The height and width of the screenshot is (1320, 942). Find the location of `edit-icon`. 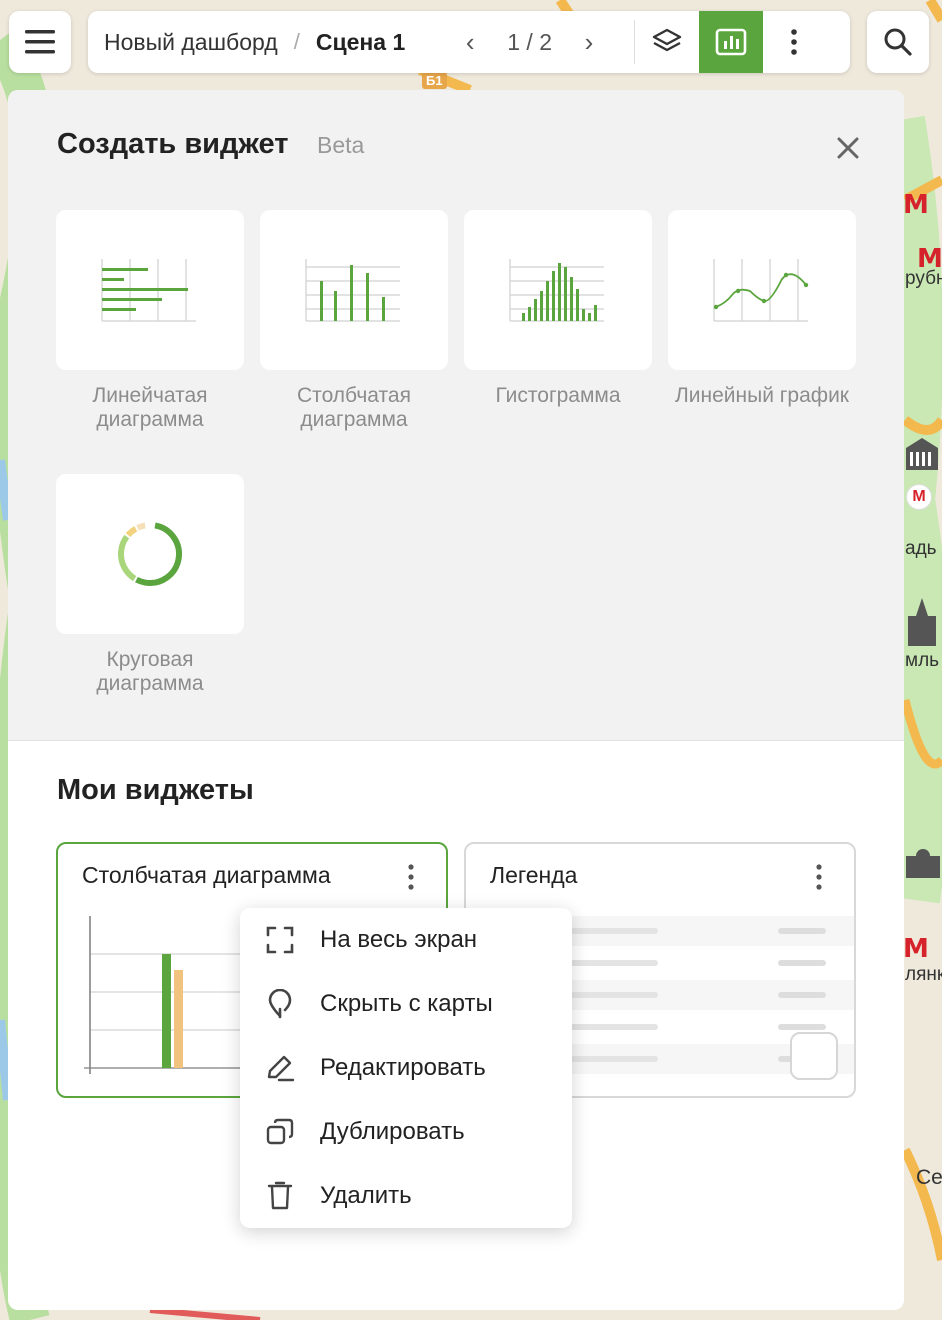

edit-icon is located at coordinates (281, 1068).